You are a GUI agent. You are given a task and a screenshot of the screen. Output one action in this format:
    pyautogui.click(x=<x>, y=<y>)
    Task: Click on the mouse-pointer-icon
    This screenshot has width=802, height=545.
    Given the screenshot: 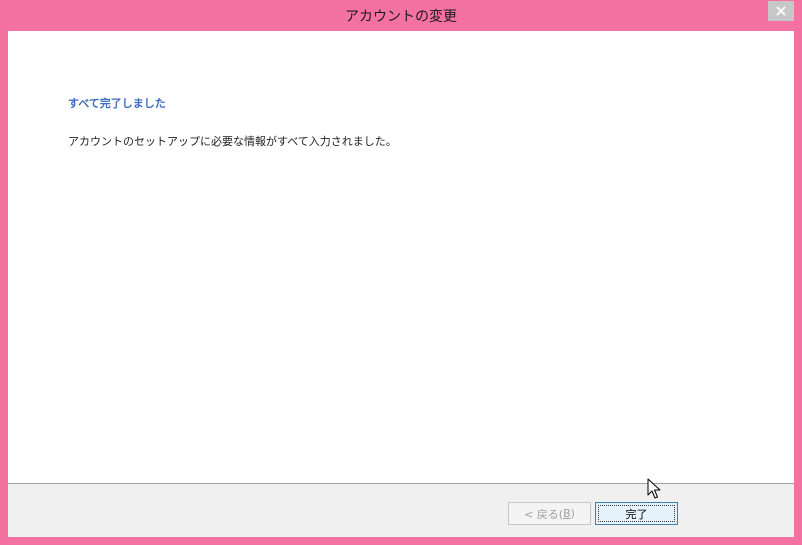 What is the action you would take?
    pyautogui.click(x=654, y=488)
    